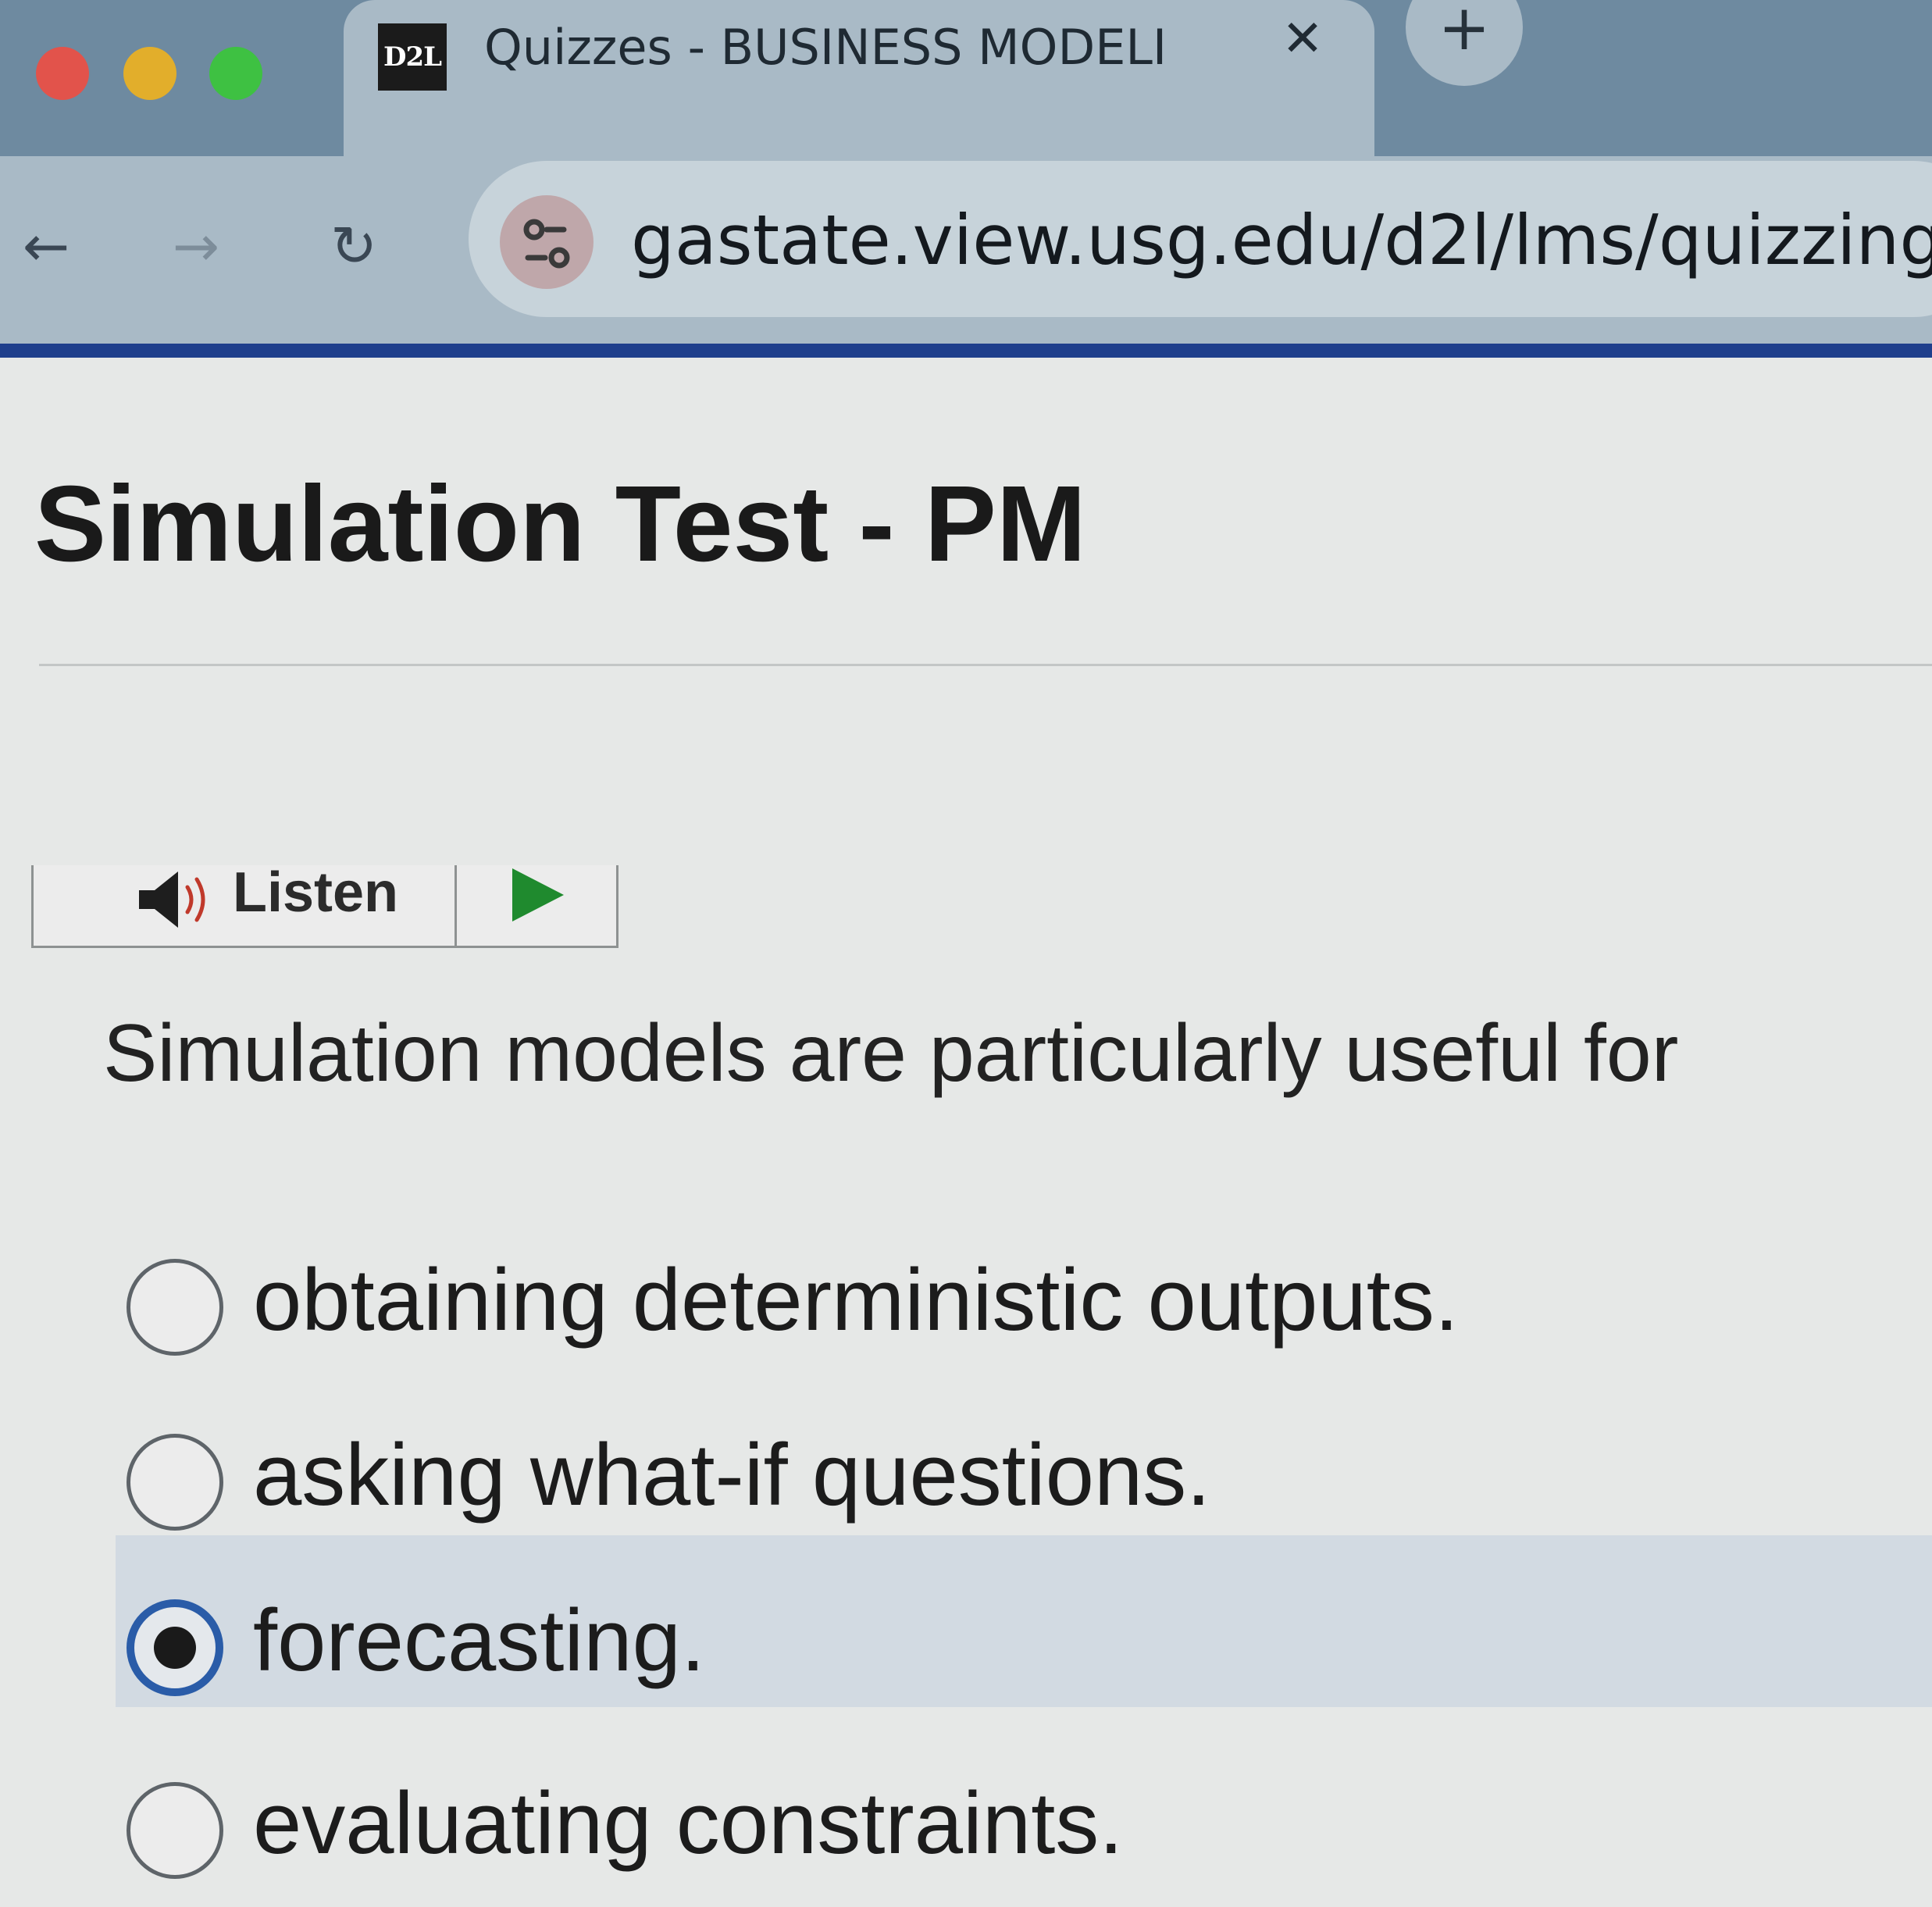 This screenshot has height=1907, width=1932. Describe the element at coordinates (235, 73) in the screenshot. I see `maximize-window-button` at that location.